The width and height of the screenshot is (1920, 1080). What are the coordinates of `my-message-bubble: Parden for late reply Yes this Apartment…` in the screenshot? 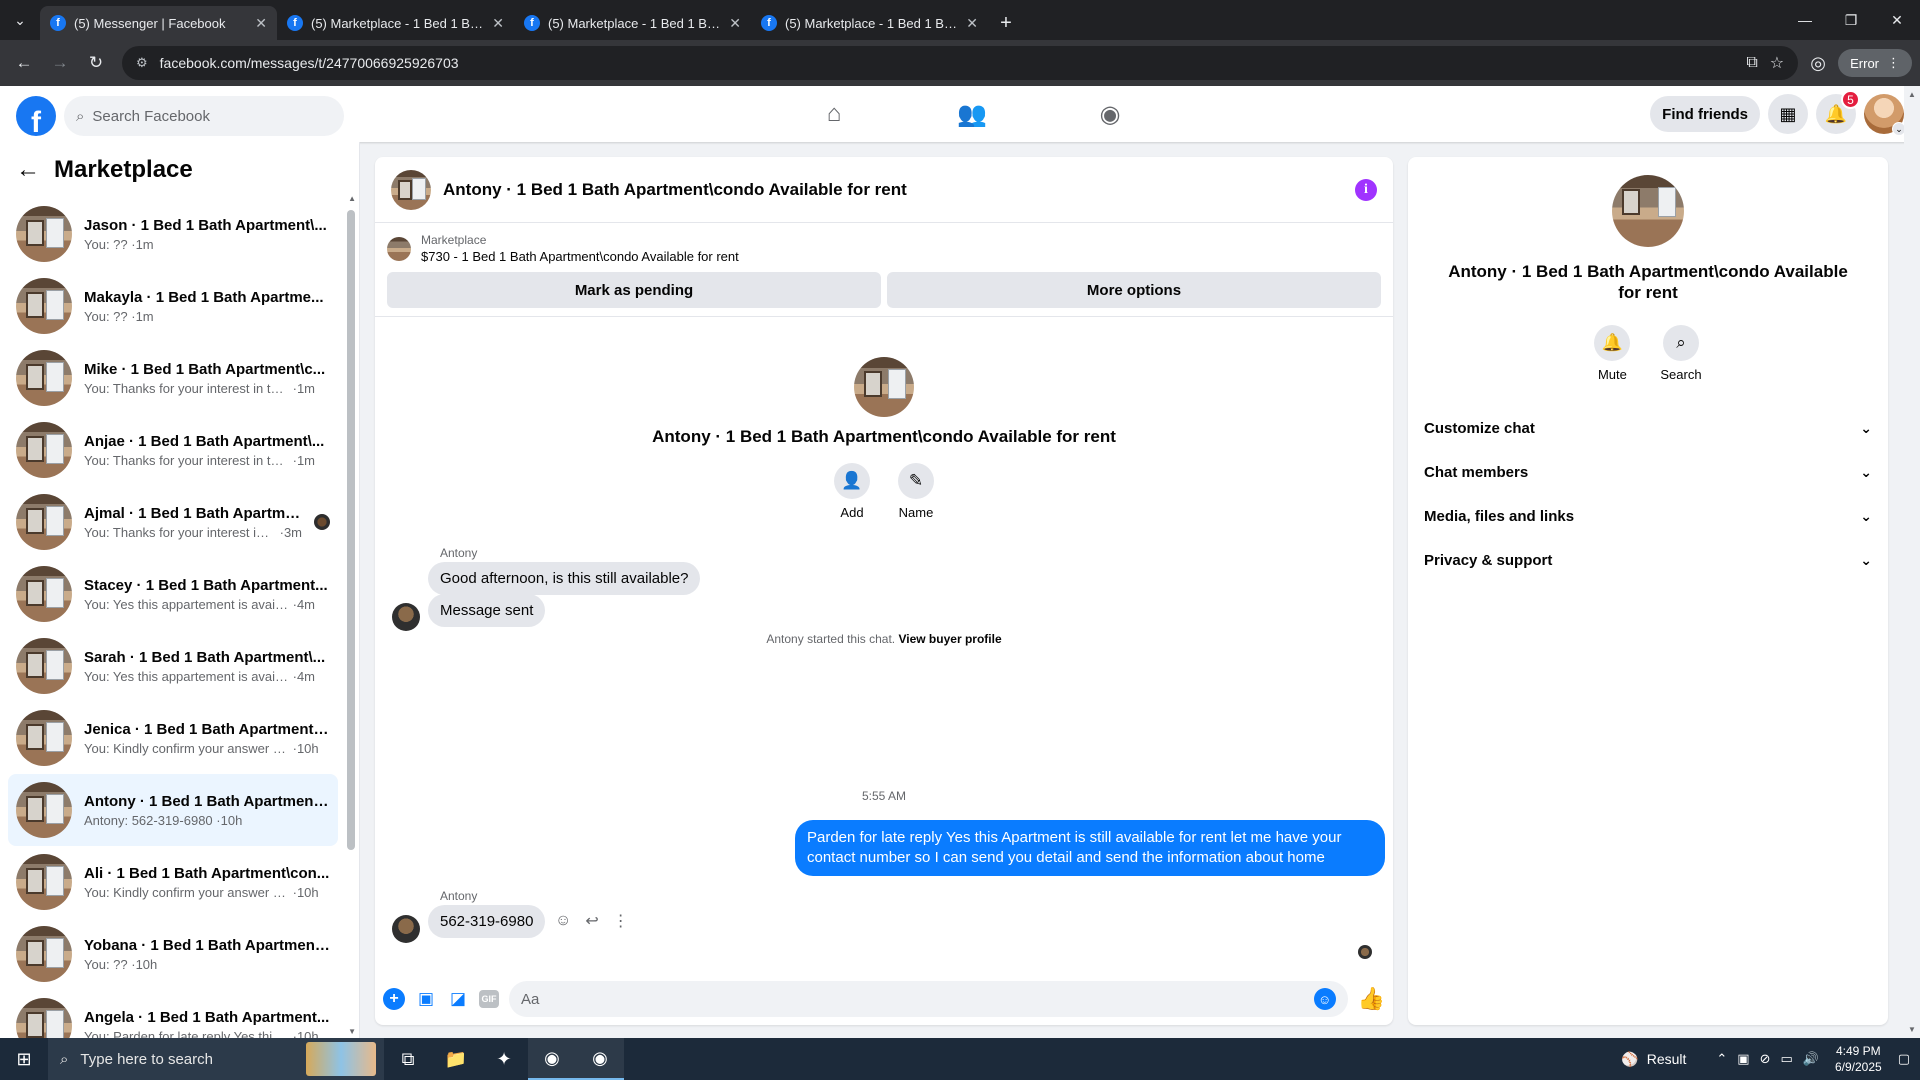 It's located at (1090, 848).